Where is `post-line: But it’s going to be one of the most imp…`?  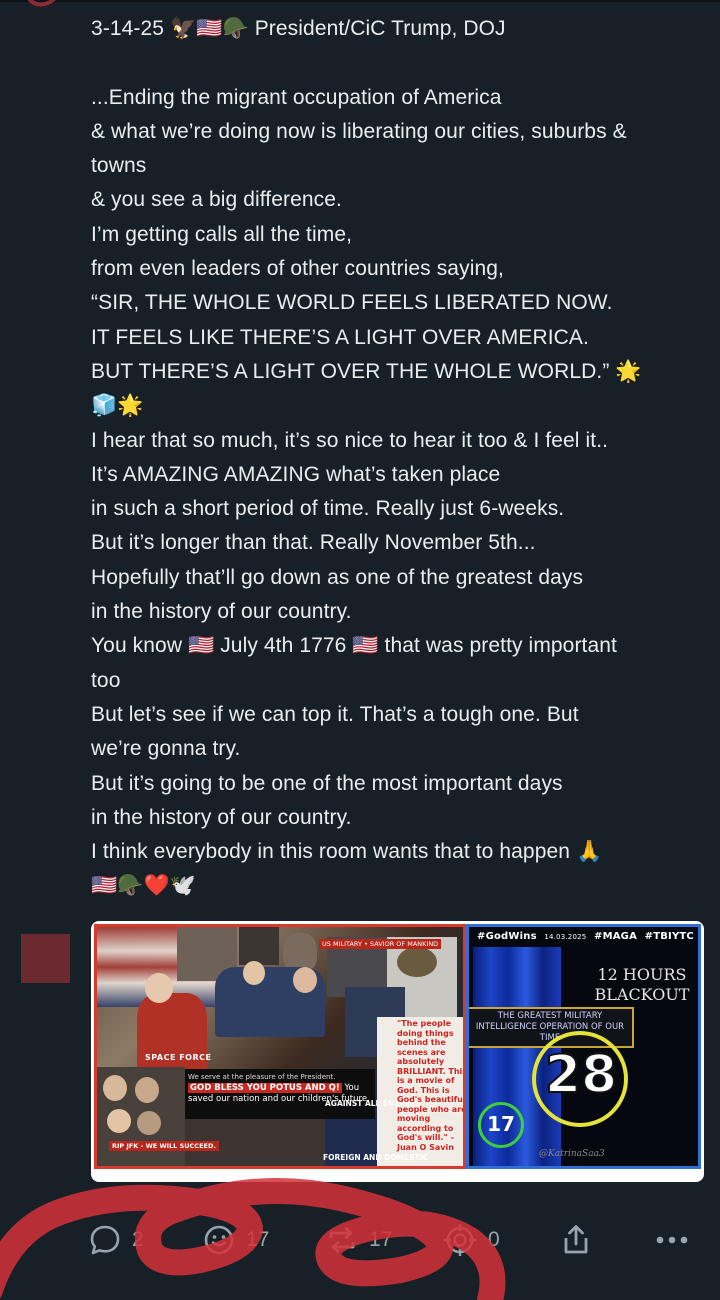 post-line: But it’s going to be one of the most imp… is located at coordinates (327, 783).